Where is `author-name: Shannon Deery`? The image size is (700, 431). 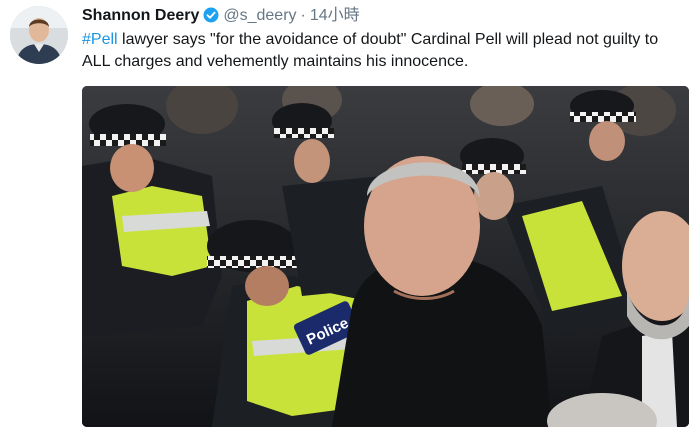 author-name: Shannon Deery is located at coordinates (140, 15).